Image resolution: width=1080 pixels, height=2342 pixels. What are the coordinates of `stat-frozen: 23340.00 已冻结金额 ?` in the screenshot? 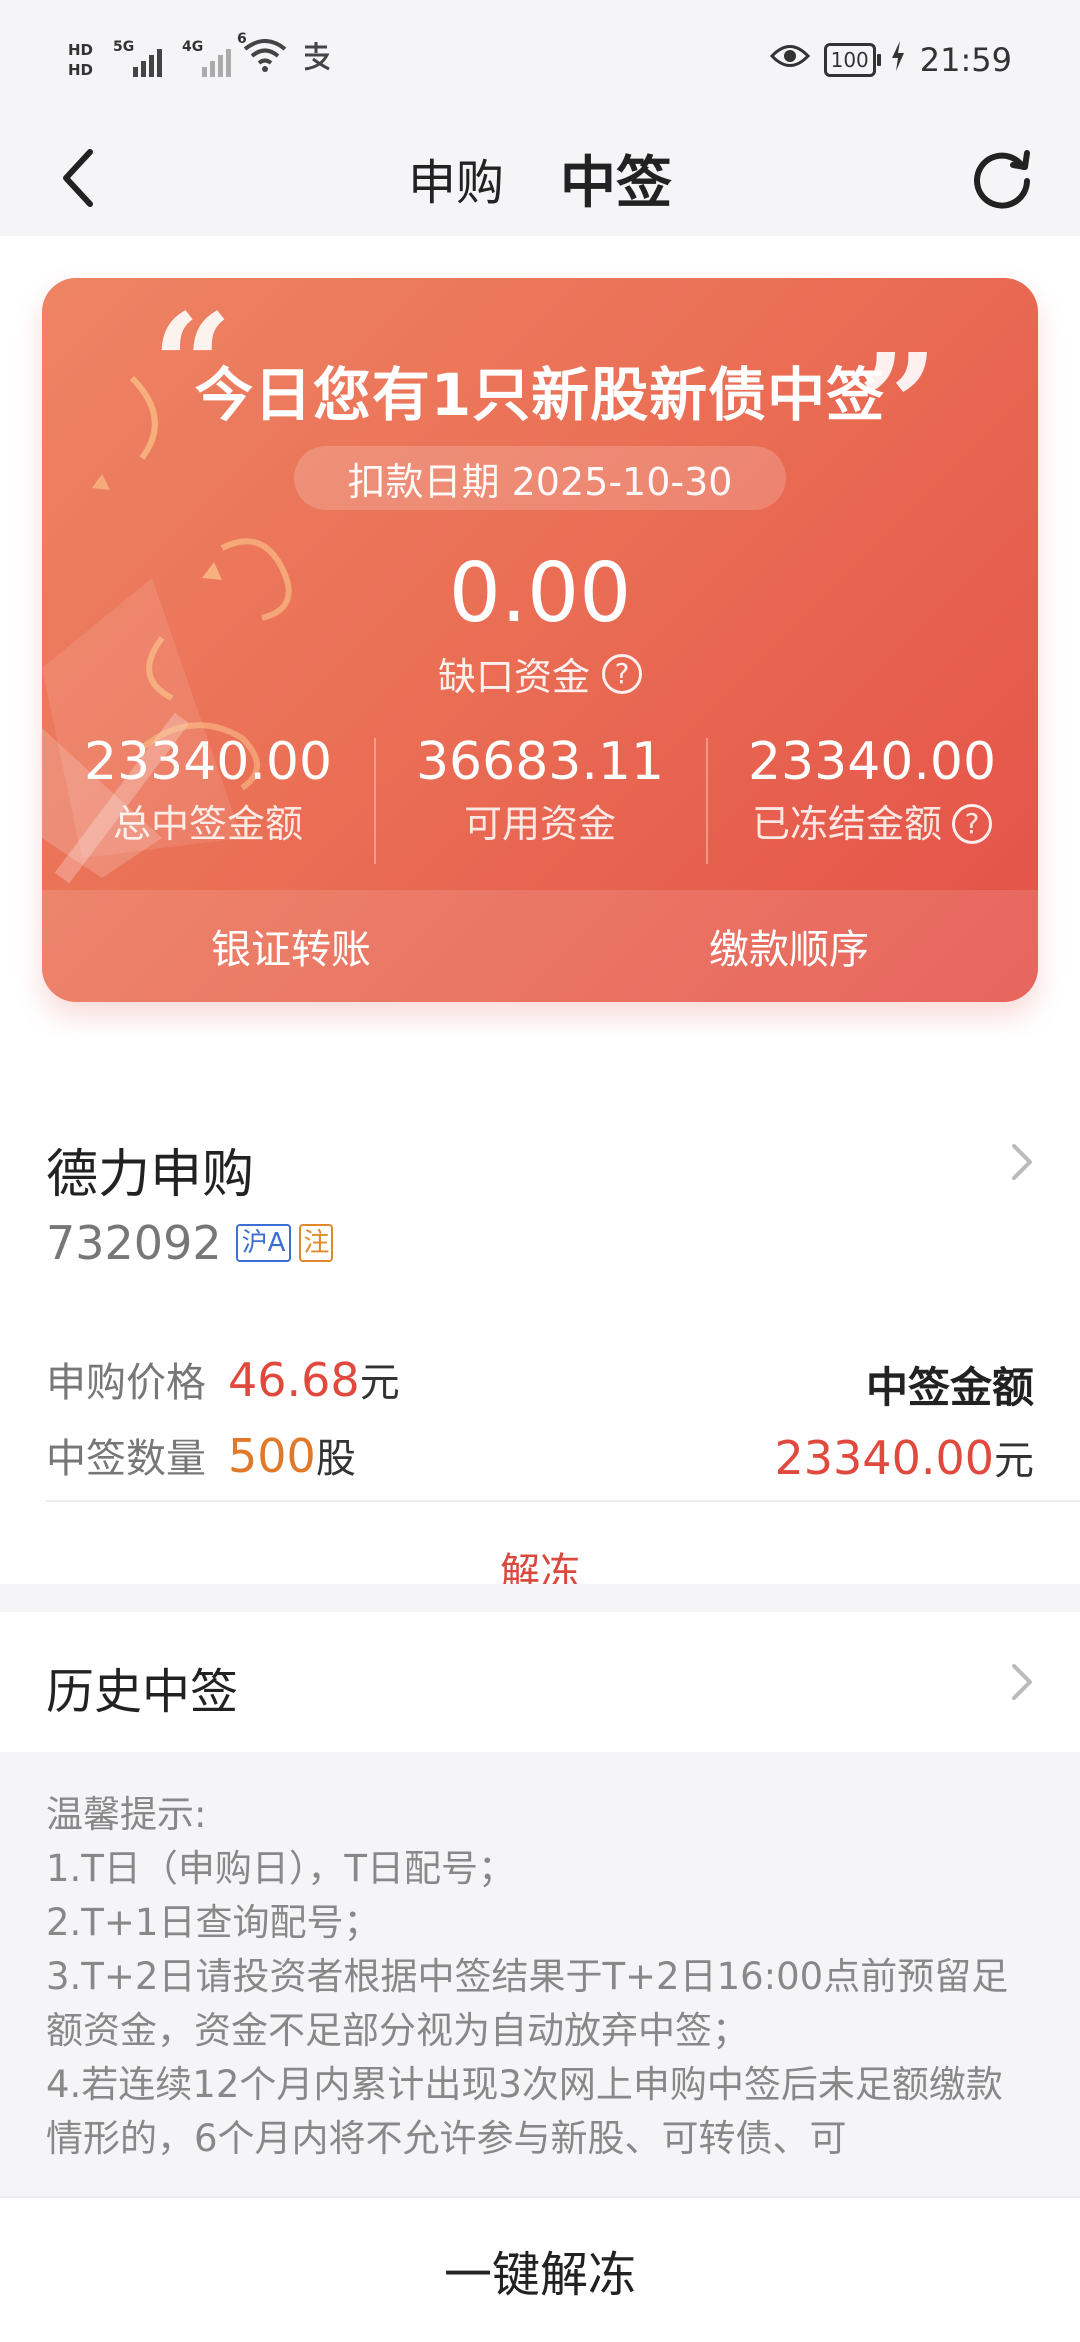 It's located at (872, 797).